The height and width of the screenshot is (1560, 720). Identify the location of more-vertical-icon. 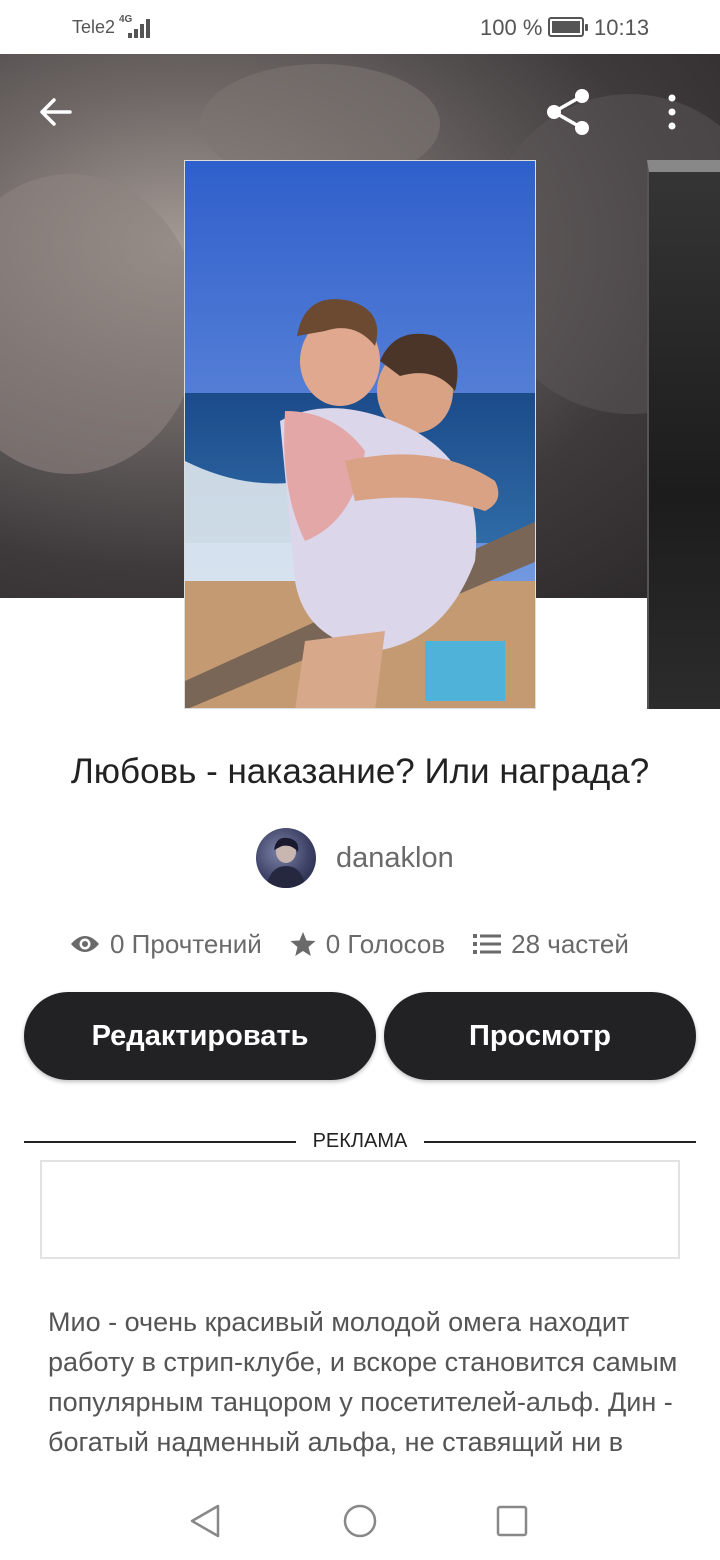
(672, 112).